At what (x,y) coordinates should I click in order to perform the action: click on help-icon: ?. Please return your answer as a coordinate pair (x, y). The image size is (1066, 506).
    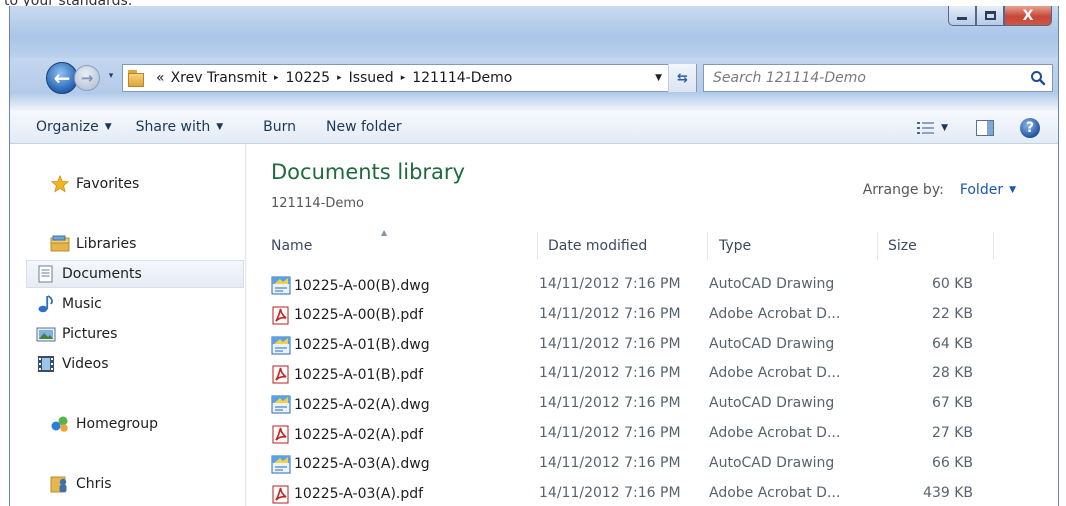
    Looking at the image, I should click on (1030, 127).